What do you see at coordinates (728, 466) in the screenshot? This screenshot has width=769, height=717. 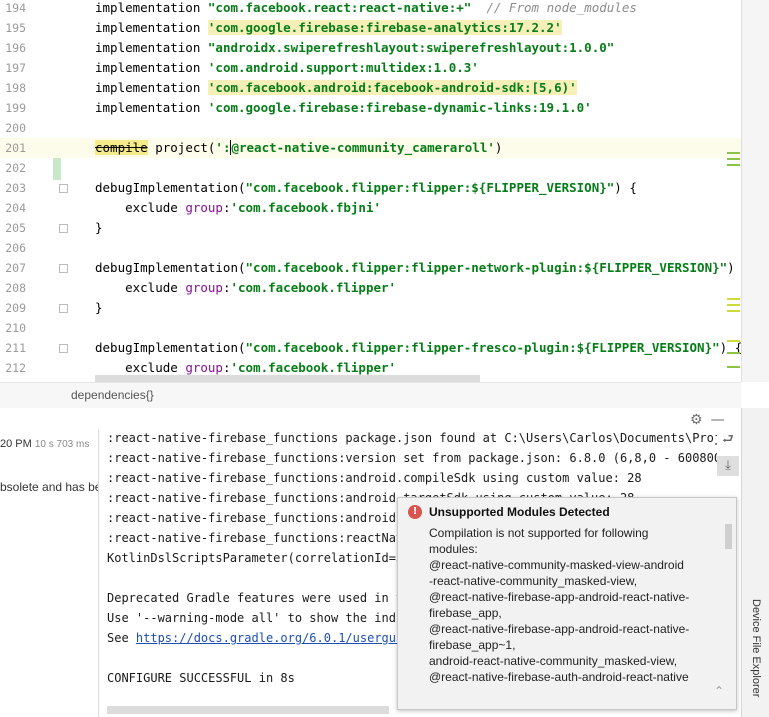 I see `scroll-to-end-icon: ⤓` at bounding box center [728, 466].